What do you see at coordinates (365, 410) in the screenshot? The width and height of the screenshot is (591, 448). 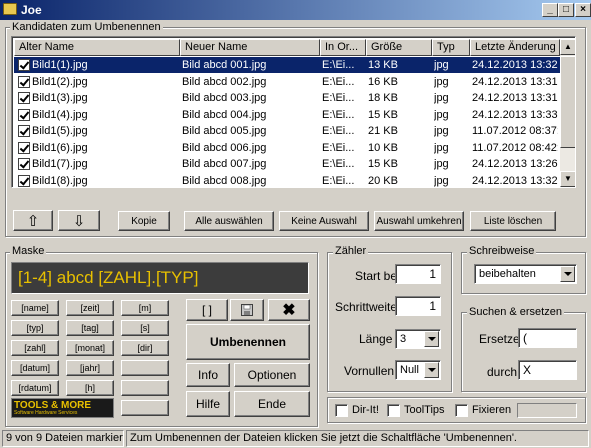 I see `dirit-label: Dir-It!` at bounding box center [365, 410].